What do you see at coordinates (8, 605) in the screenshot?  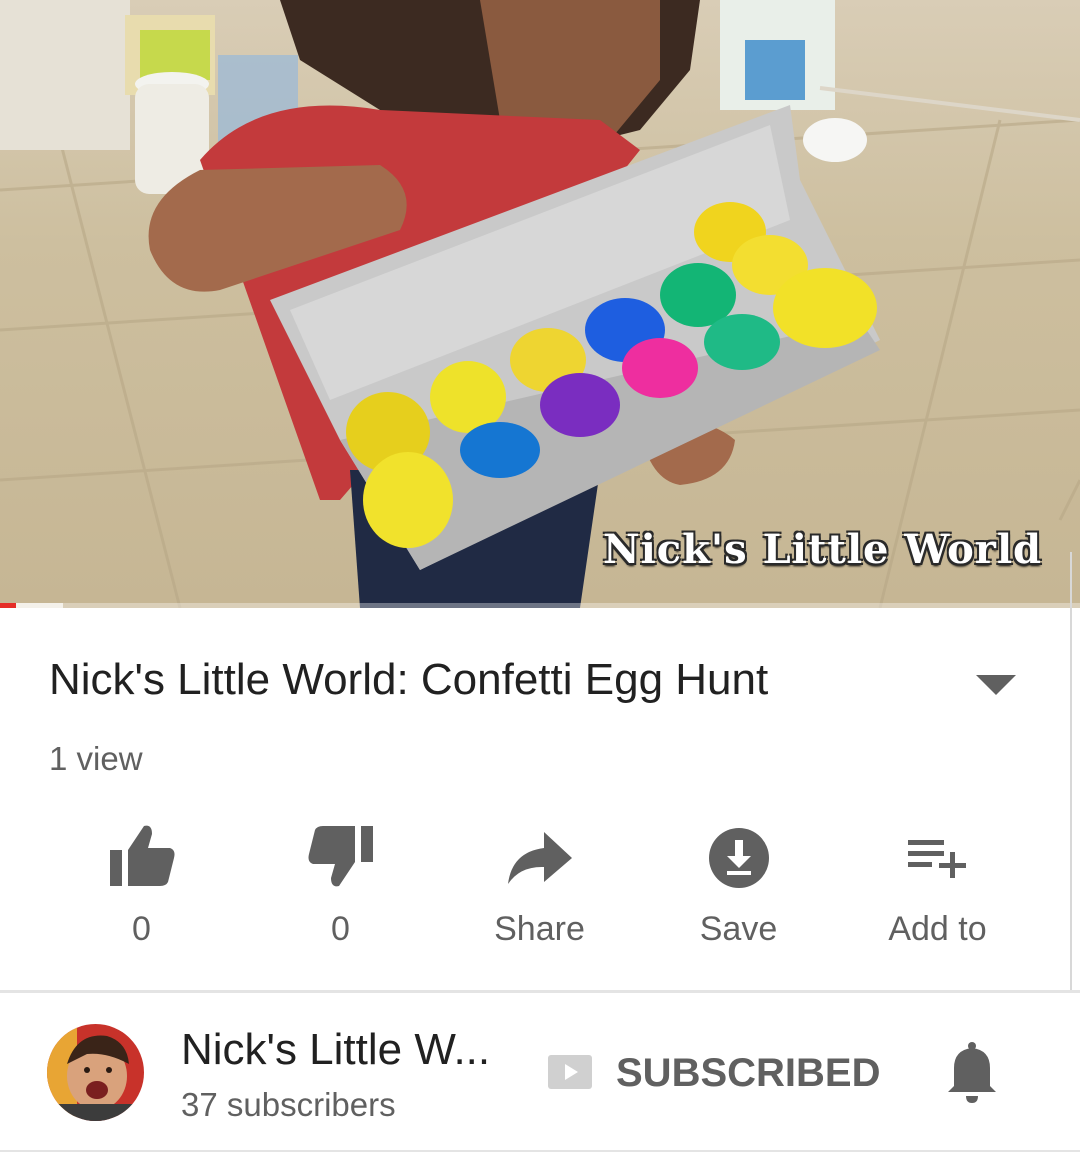 I see `played-bar` at bounding box center [8, 605].